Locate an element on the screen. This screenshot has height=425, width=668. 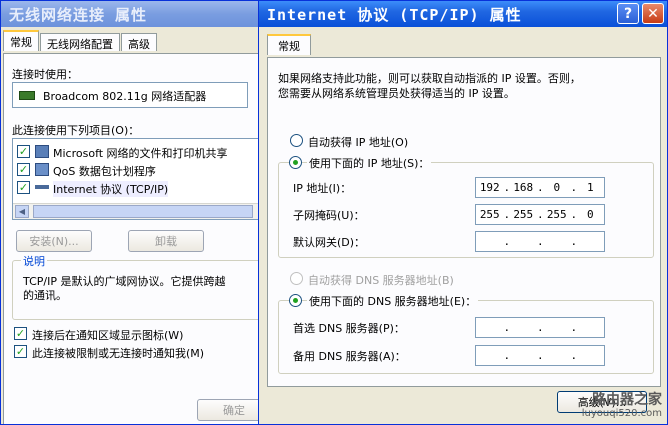
list-item: ✓ Internet 协议 (TCP/IP) is located at coordinates (139, 188).